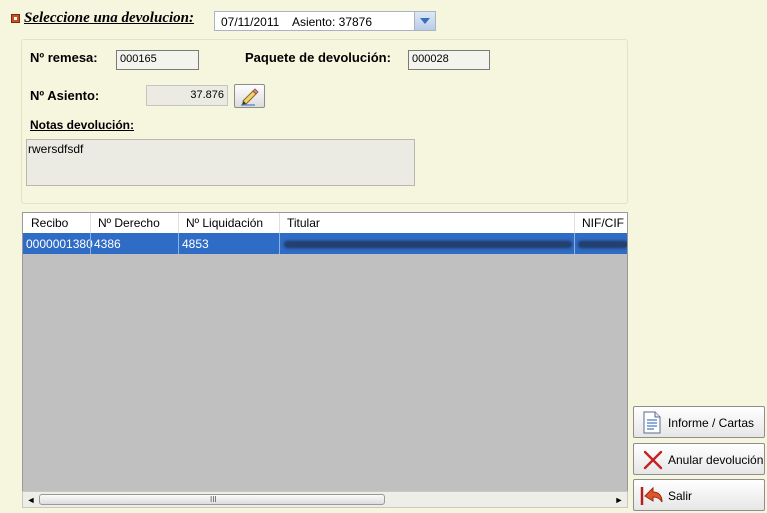 The image size is (767, 513). I want to click on anular-devolucion-button: Anular devolución, so click(699, 459).